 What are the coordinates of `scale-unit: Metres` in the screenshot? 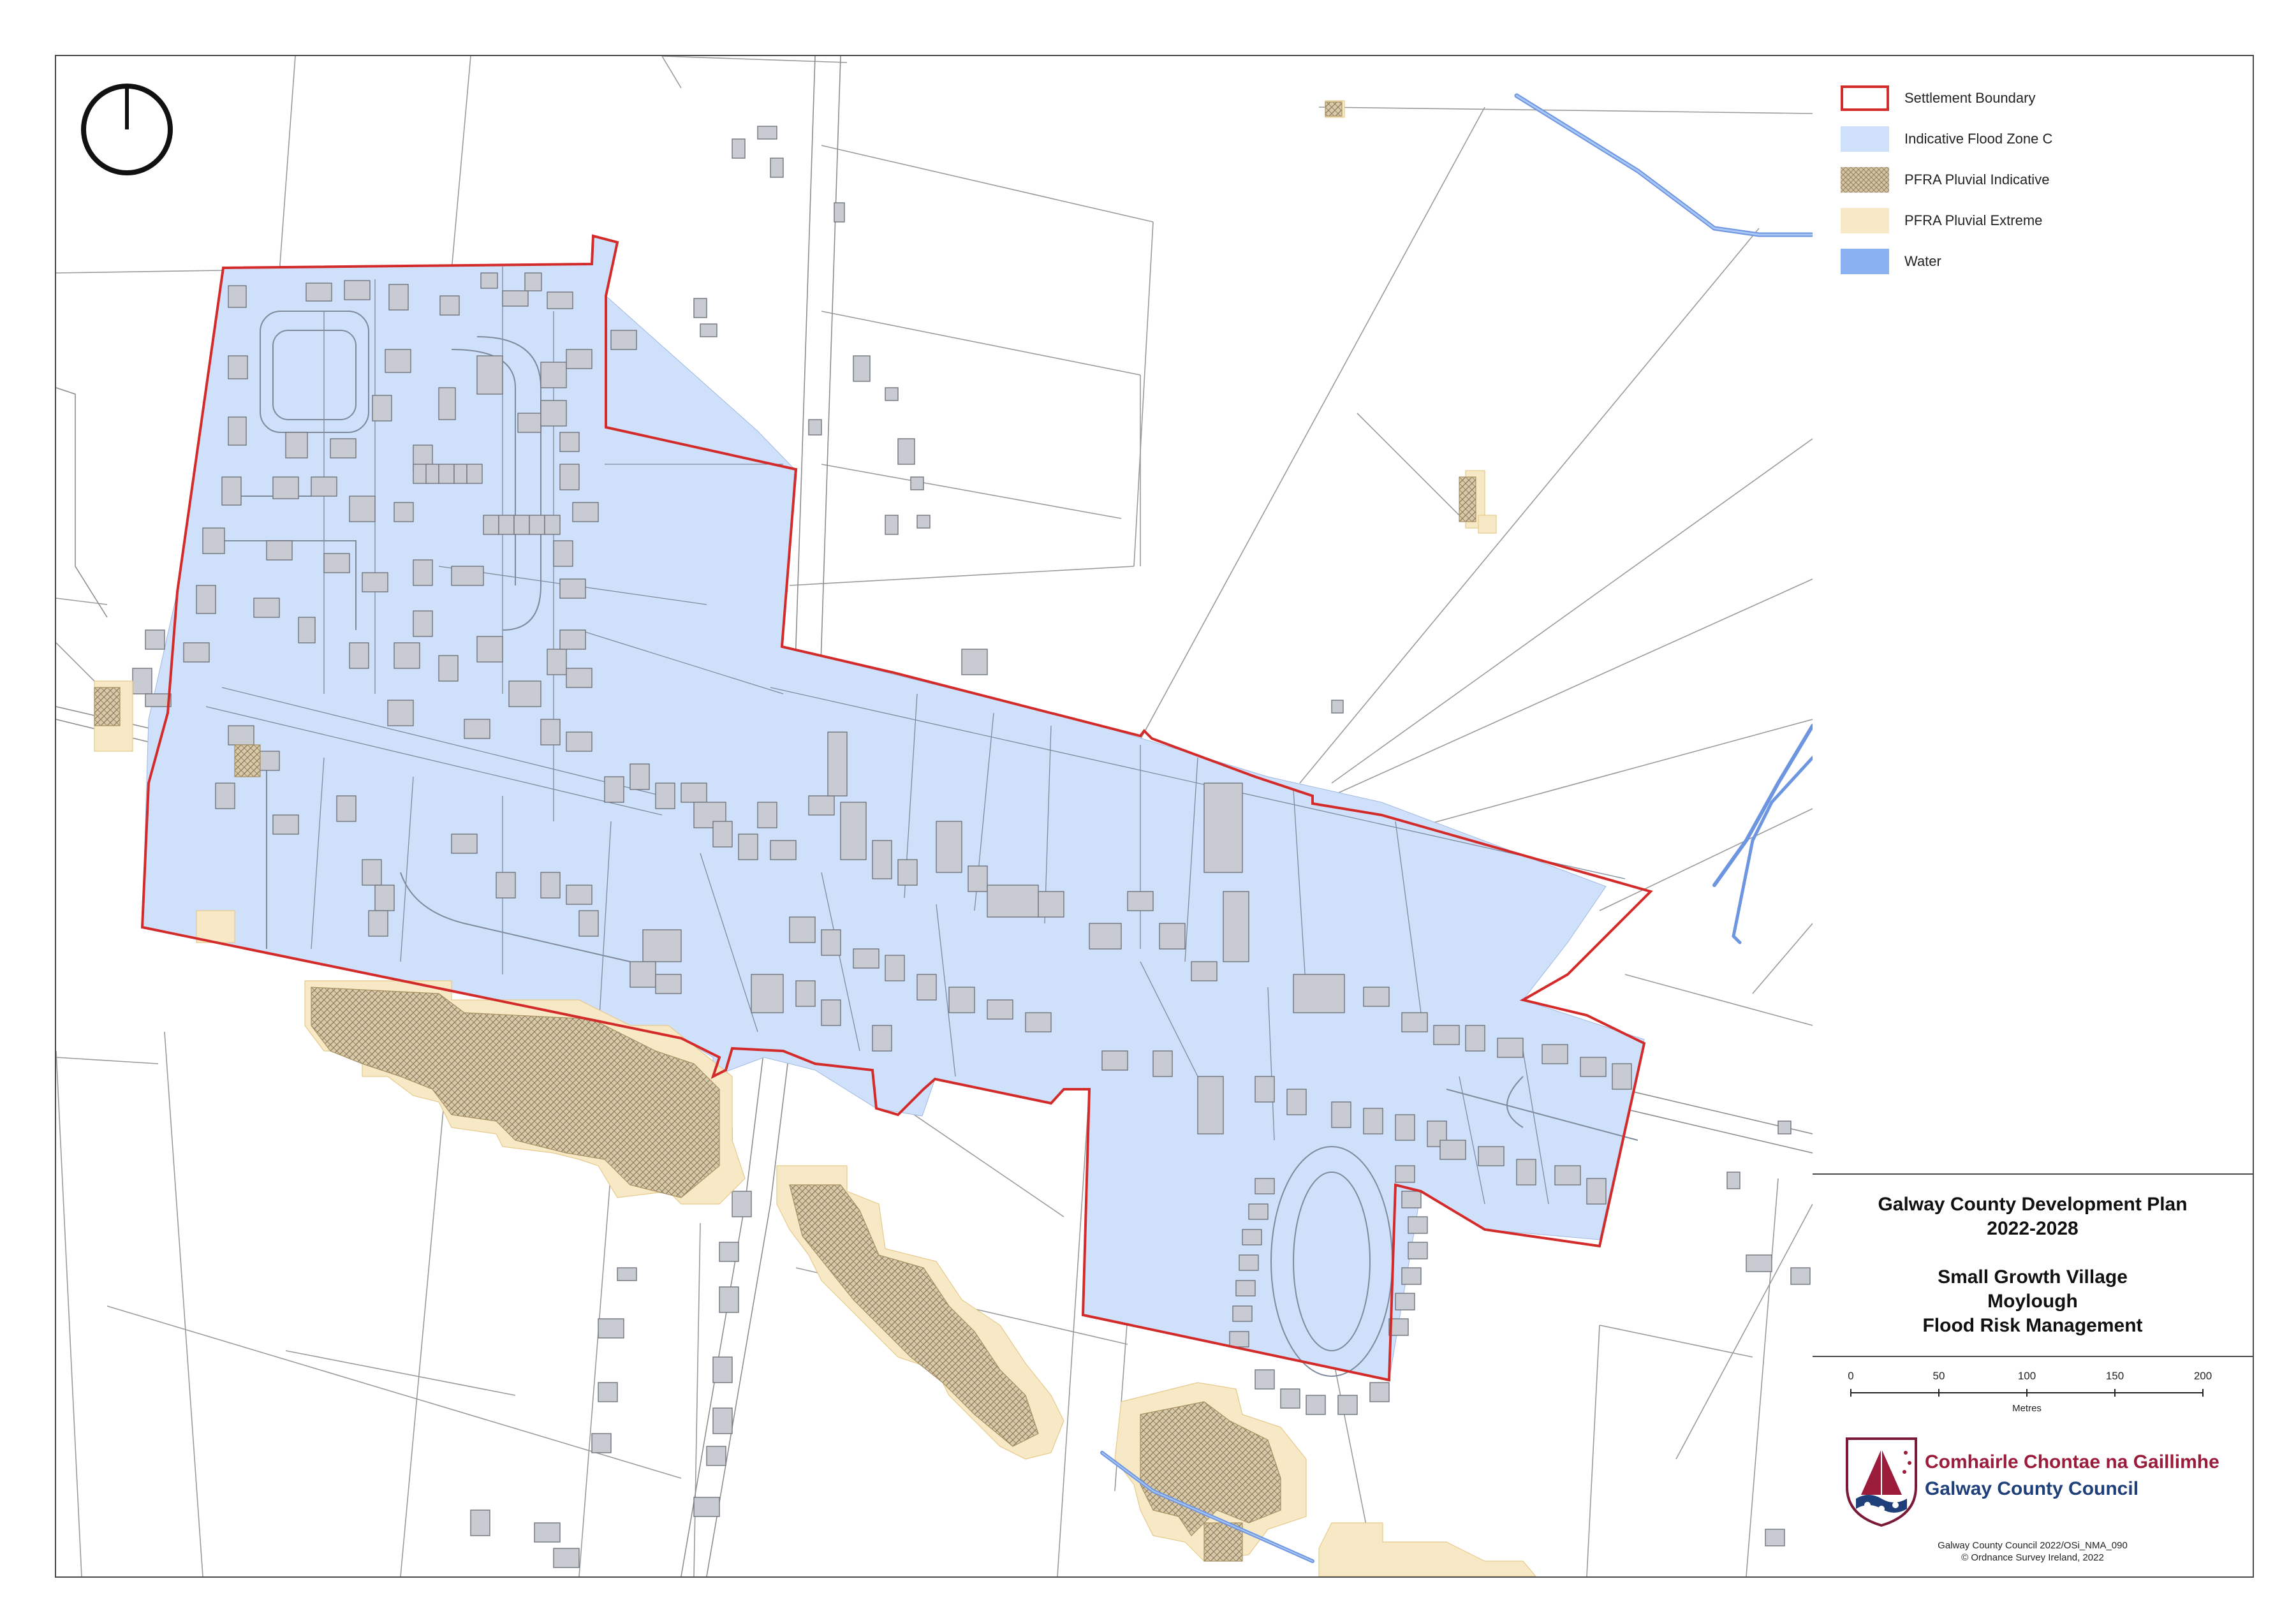 It's located at (2027, 1409).